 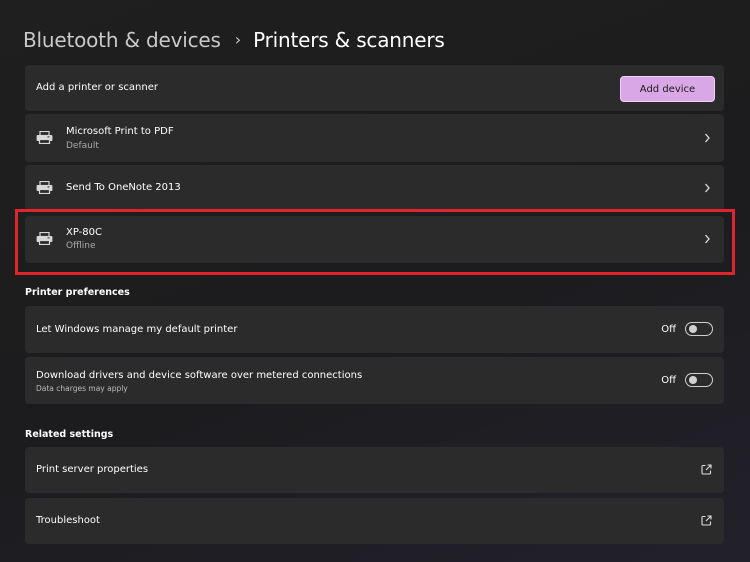 I want to click on add-printer-card: Add a printer or scanner Add device, so click(x=374, y=88).